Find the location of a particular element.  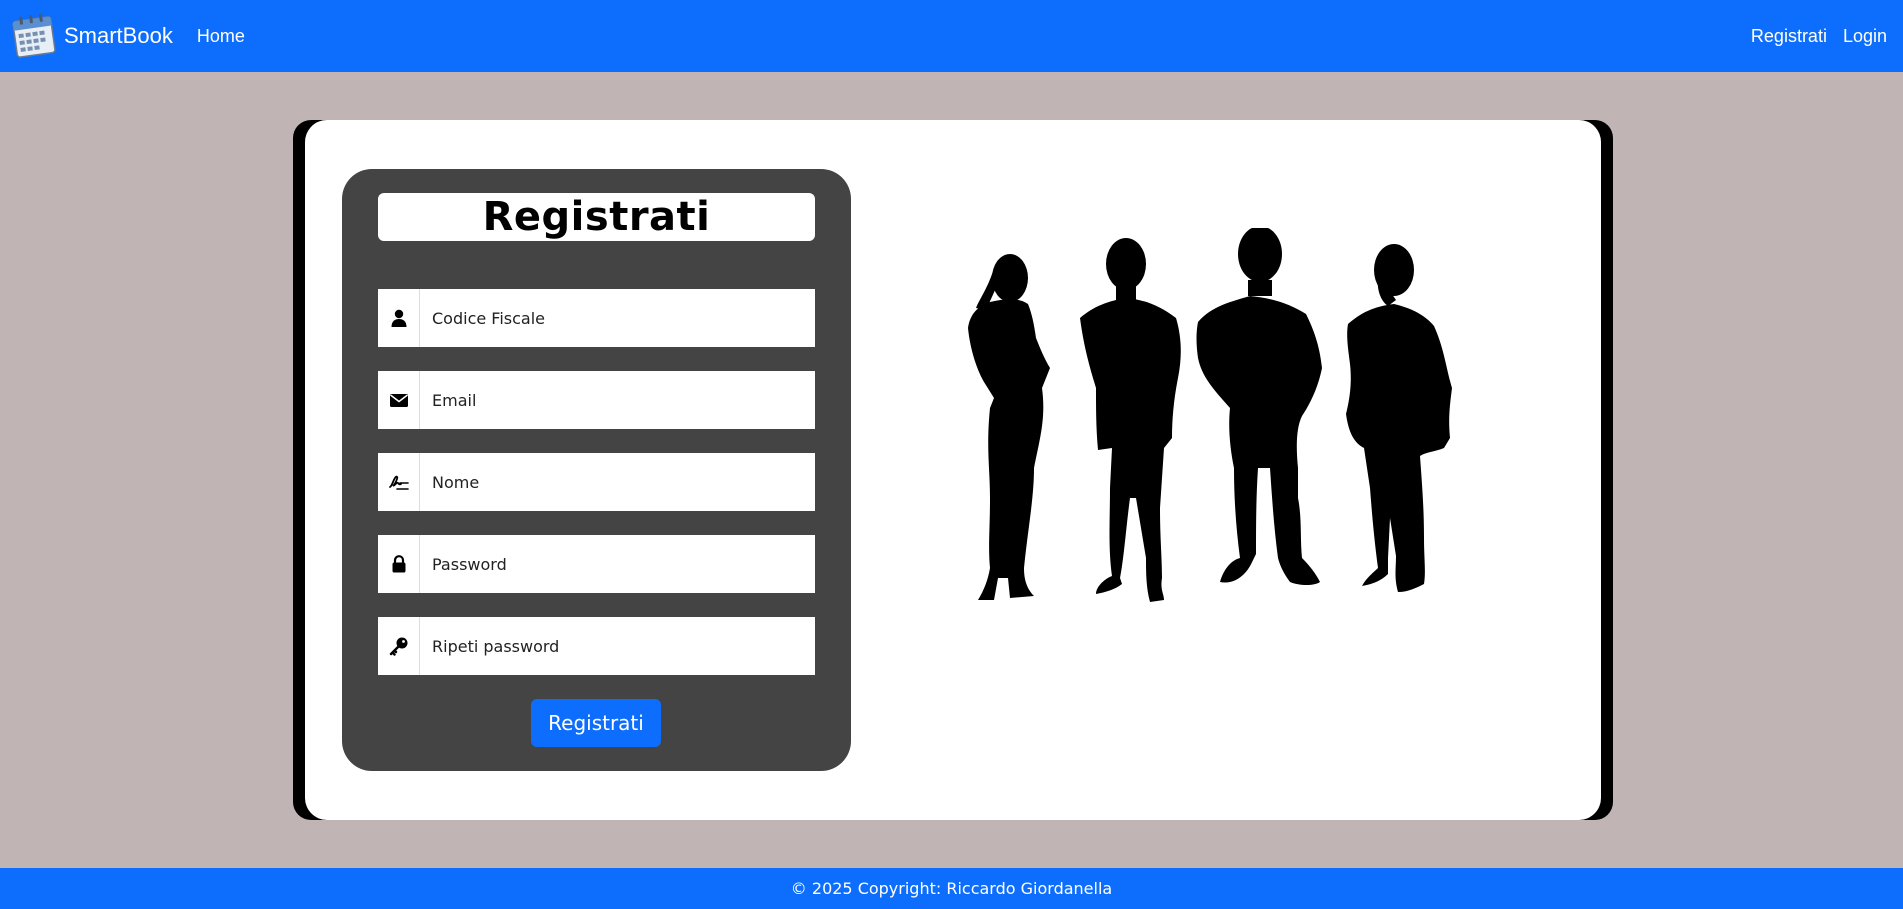

register-submit-button: Registrati is located at coordinates (596, 723).